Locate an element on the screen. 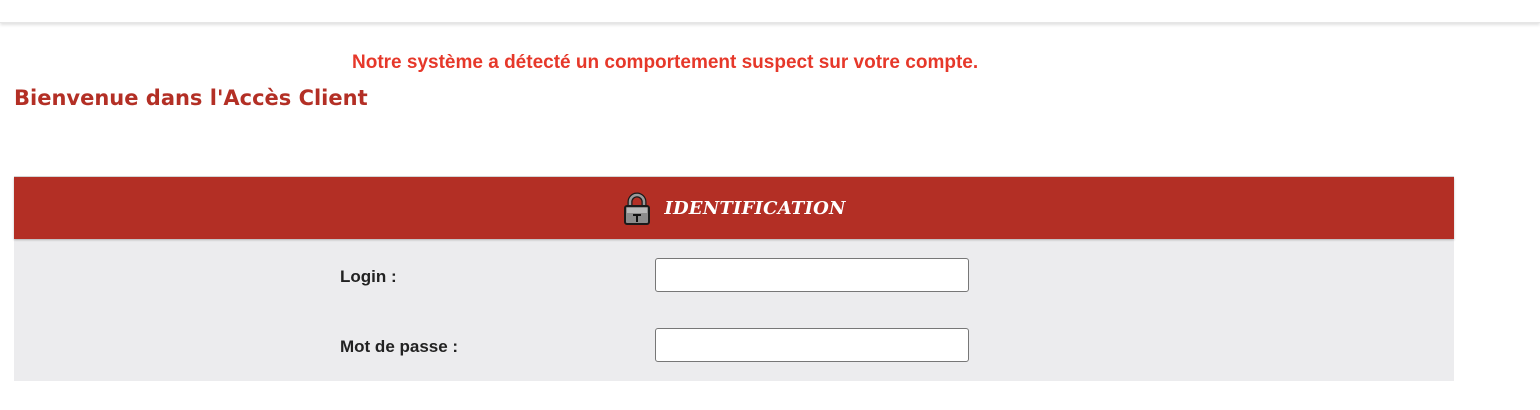 The width and height of the screenshot is (1540, 410). identification-header: IDENTIFICATION is located at coordinates (734, 208).